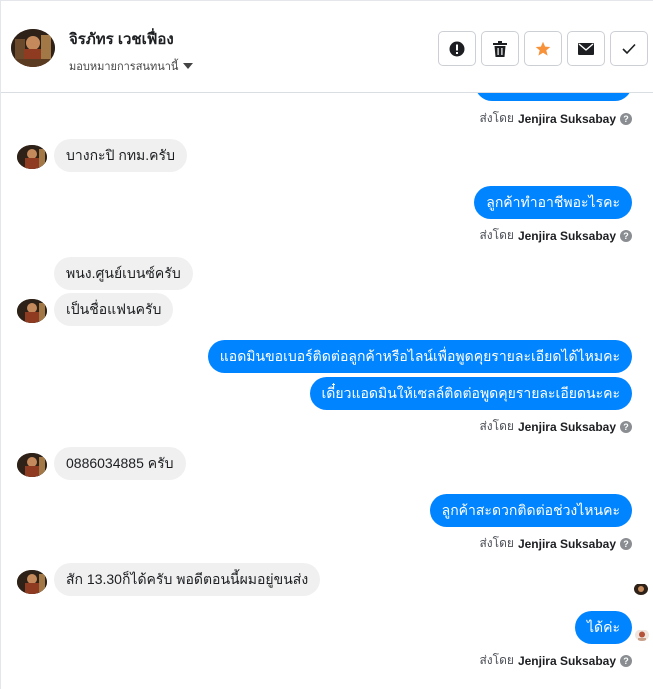 Image resolution: width=653 pixels, height=689 pixels. I want to click on message-bubble-outgoing: ลูกค้าสะดวกติดต่อช่วงไหนคะ, so click(530, 510).